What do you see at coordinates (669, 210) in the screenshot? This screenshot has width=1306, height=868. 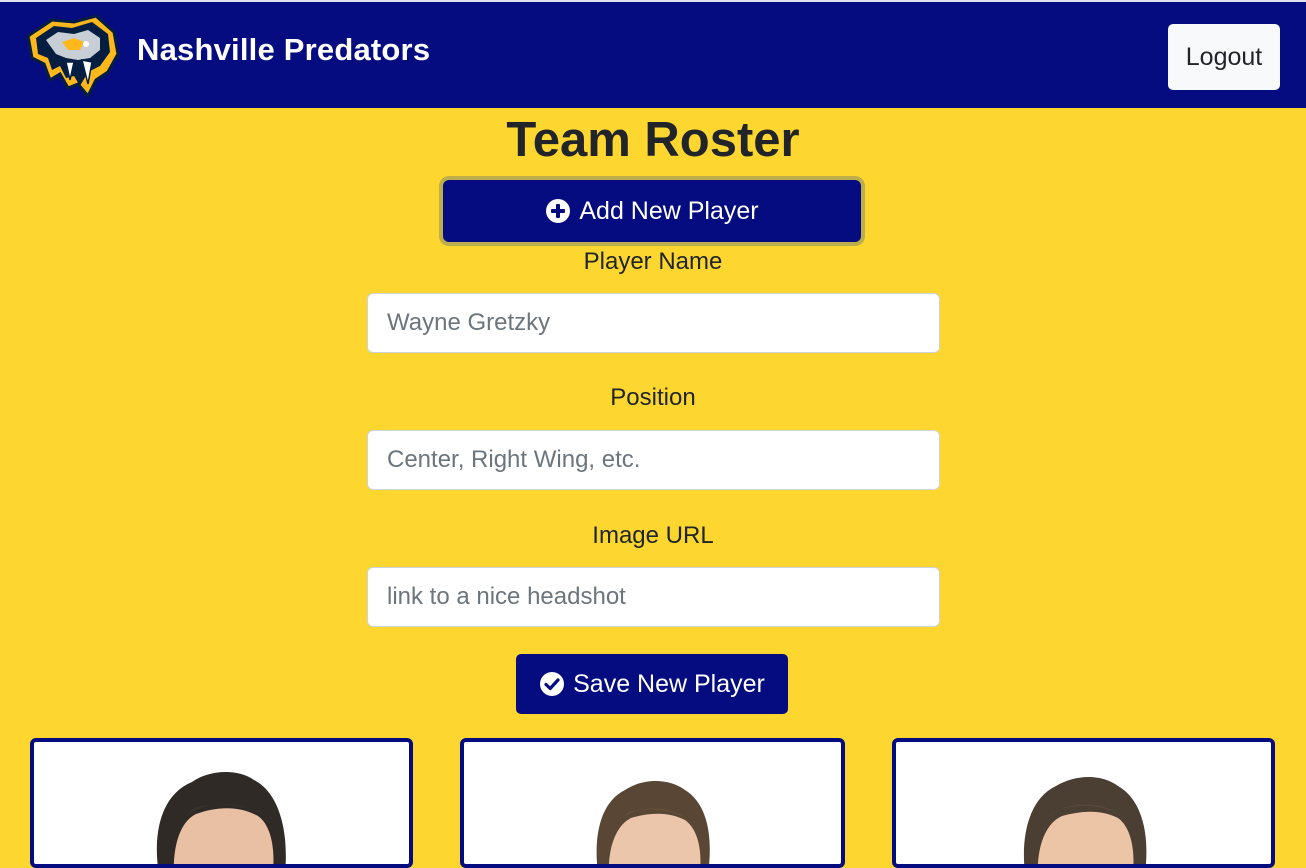 I see `add-new-player-label: Add New Player` at bounding box center [669, 210].